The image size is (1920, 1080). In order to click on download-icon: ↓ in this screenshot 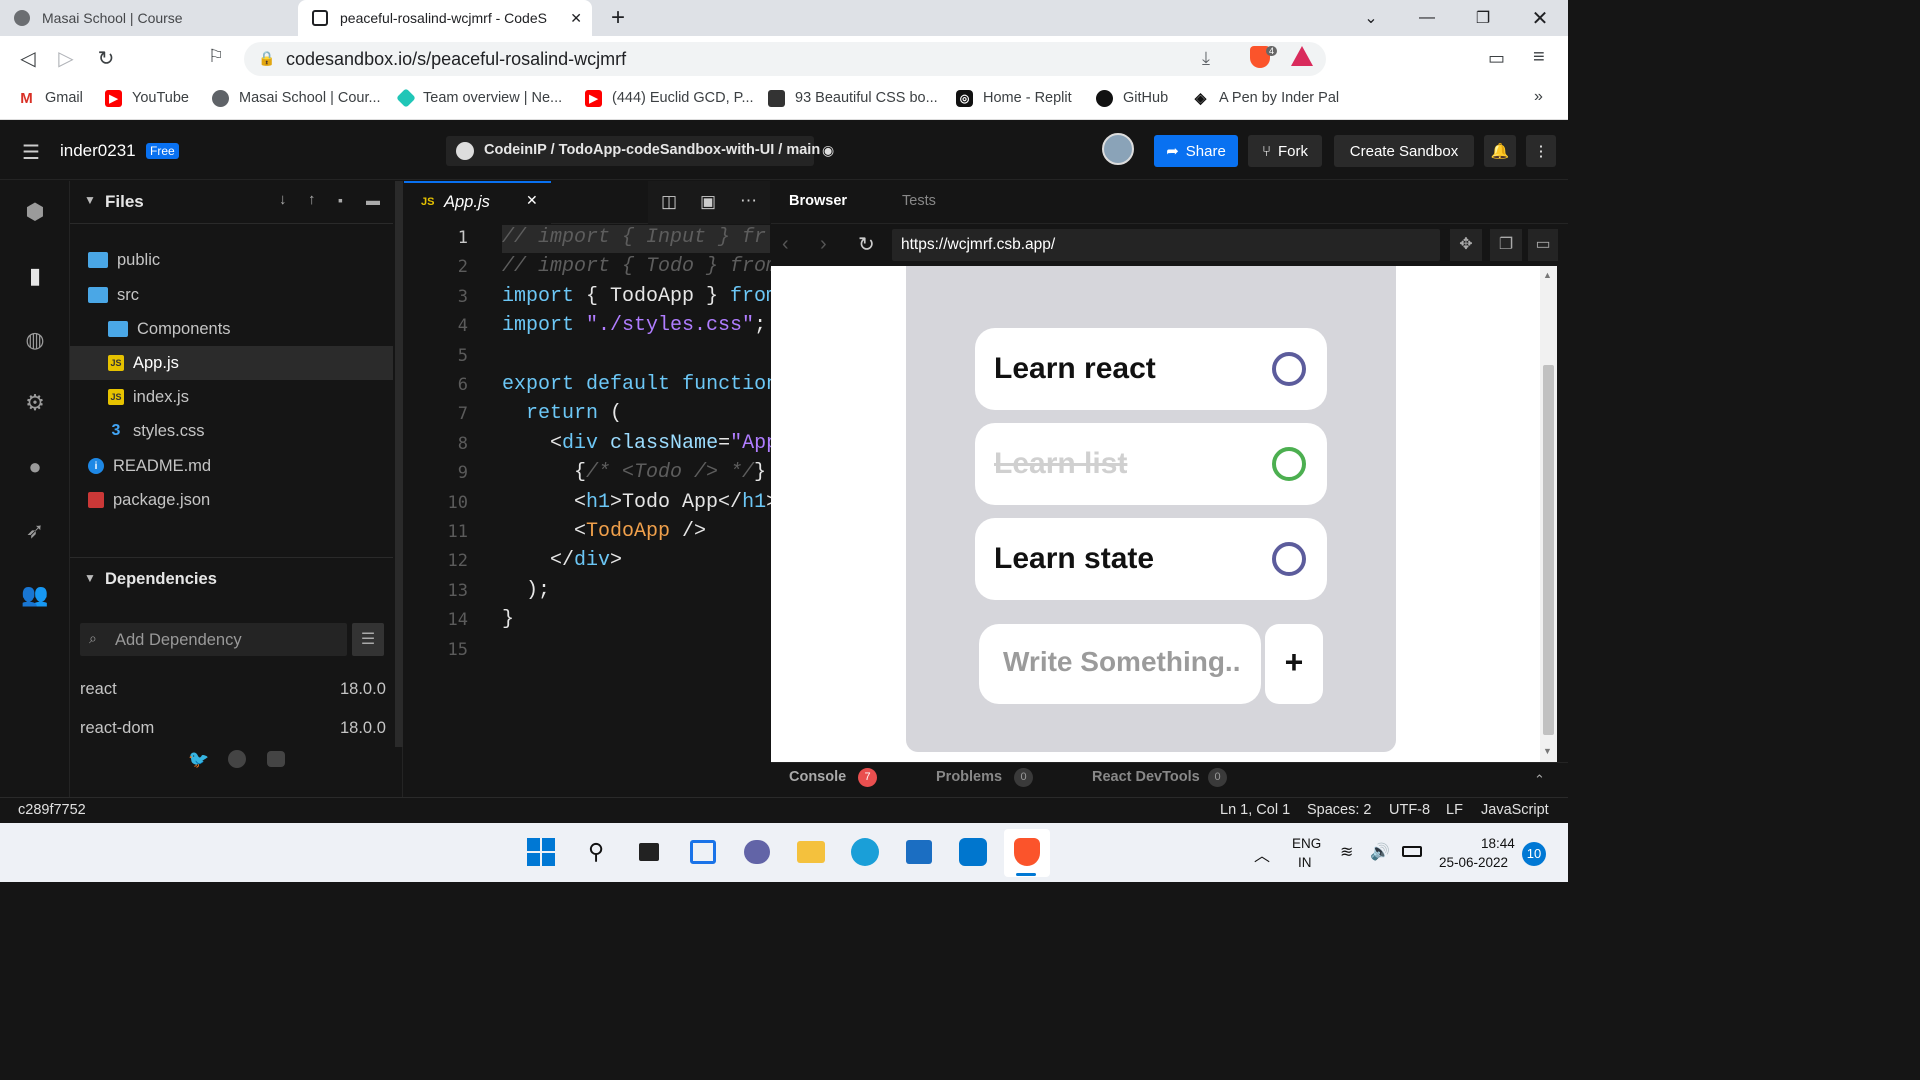, I will do `click(283, 199)`.